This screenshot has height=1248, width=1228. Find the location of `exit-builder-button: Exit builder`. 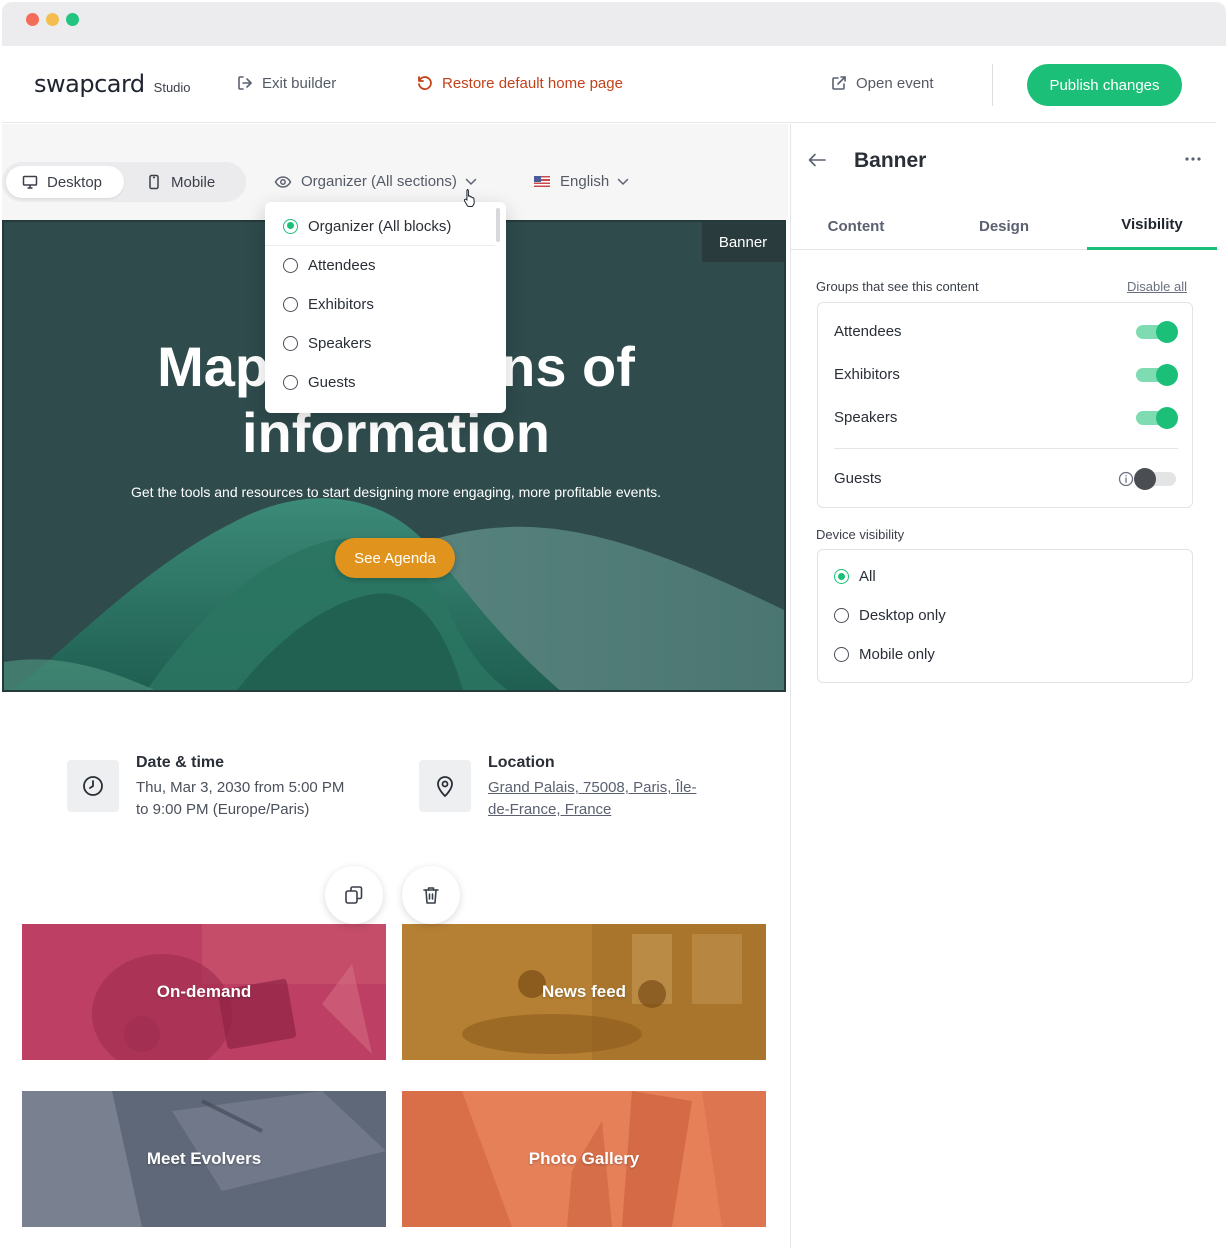

exit-builder-button: Exit builder is located at coordinates (286, 83).